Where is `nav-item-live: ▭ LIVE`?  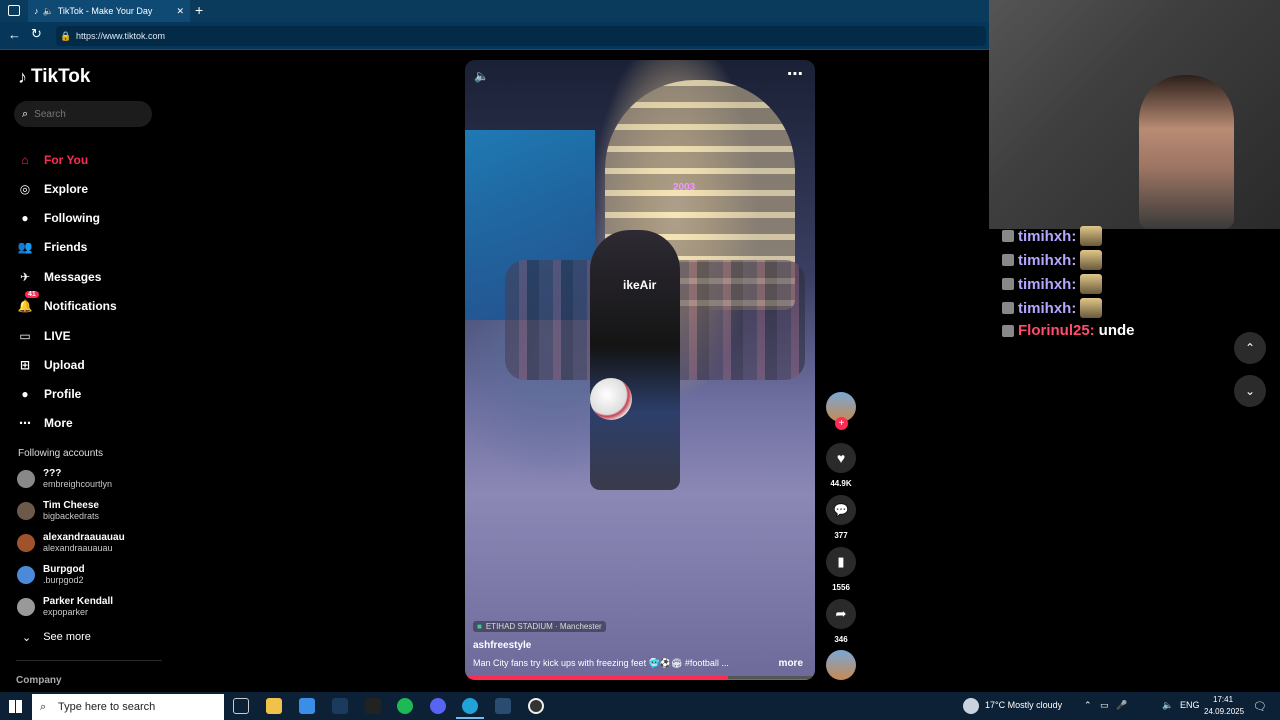
nav-item-live: ▭ LIVE is located at coordinates (43, 336).